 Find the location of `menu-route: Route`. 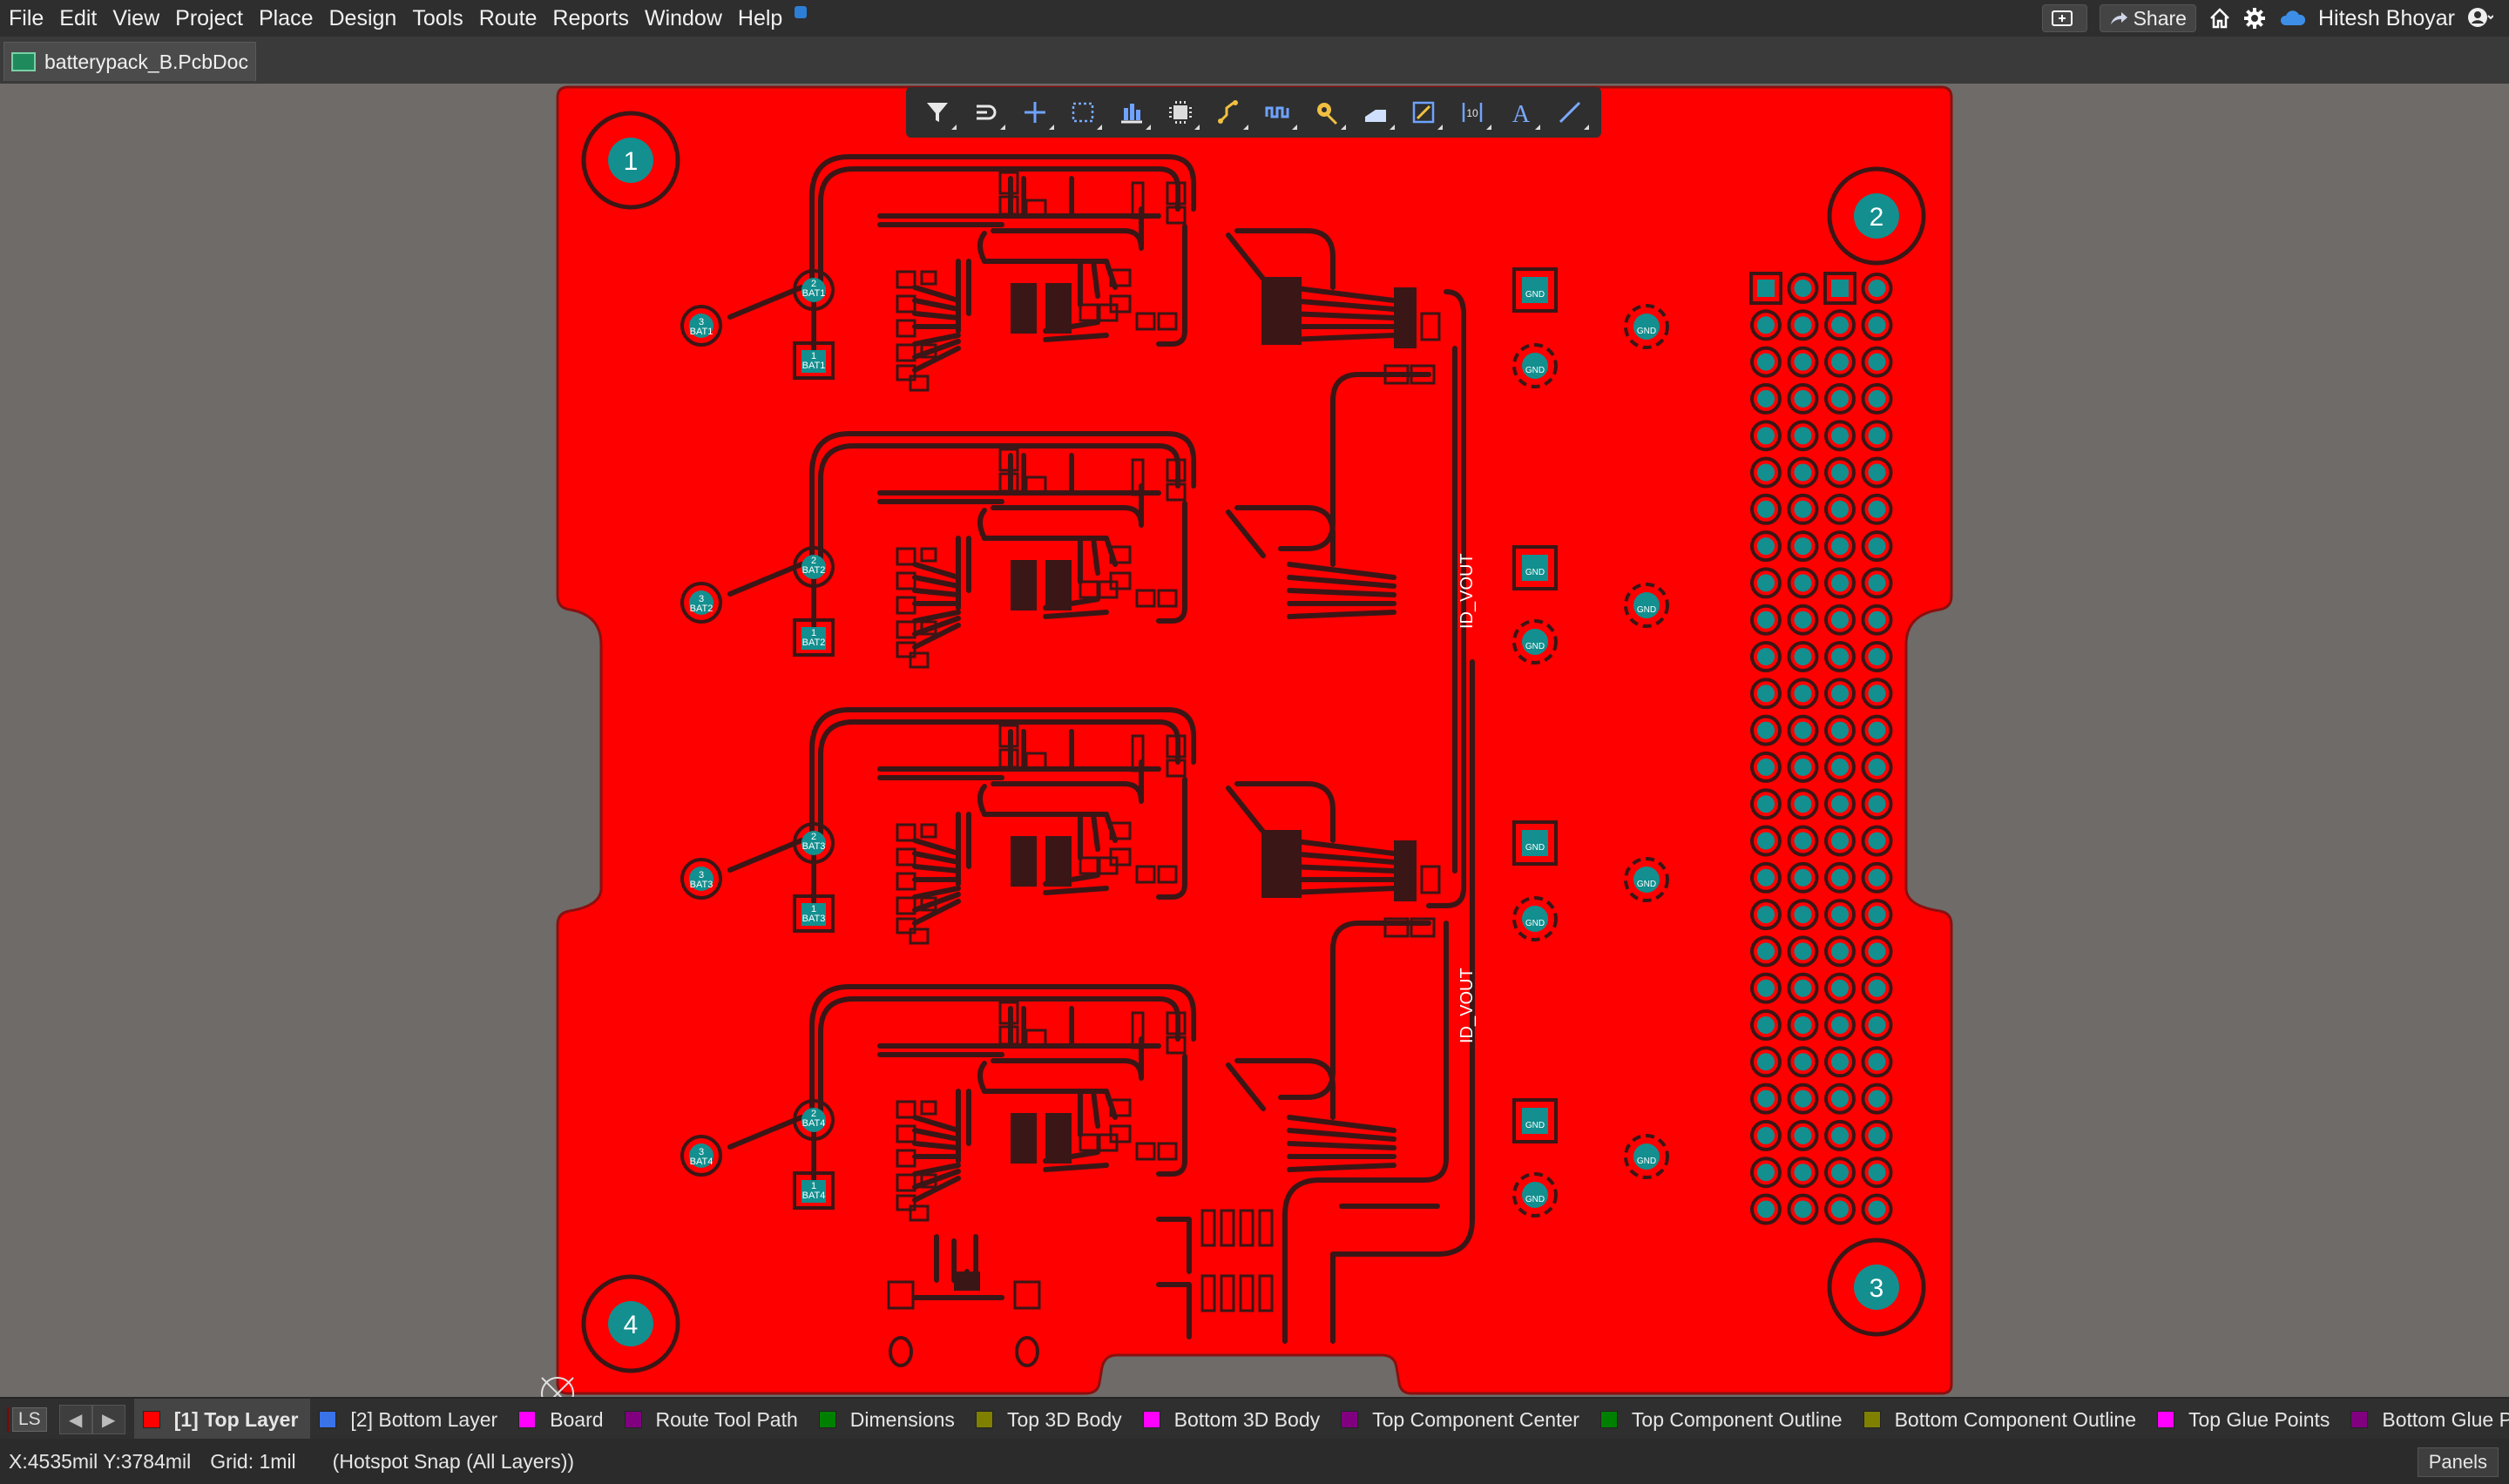

menu-route: Route is located at coordinates (508, 18).